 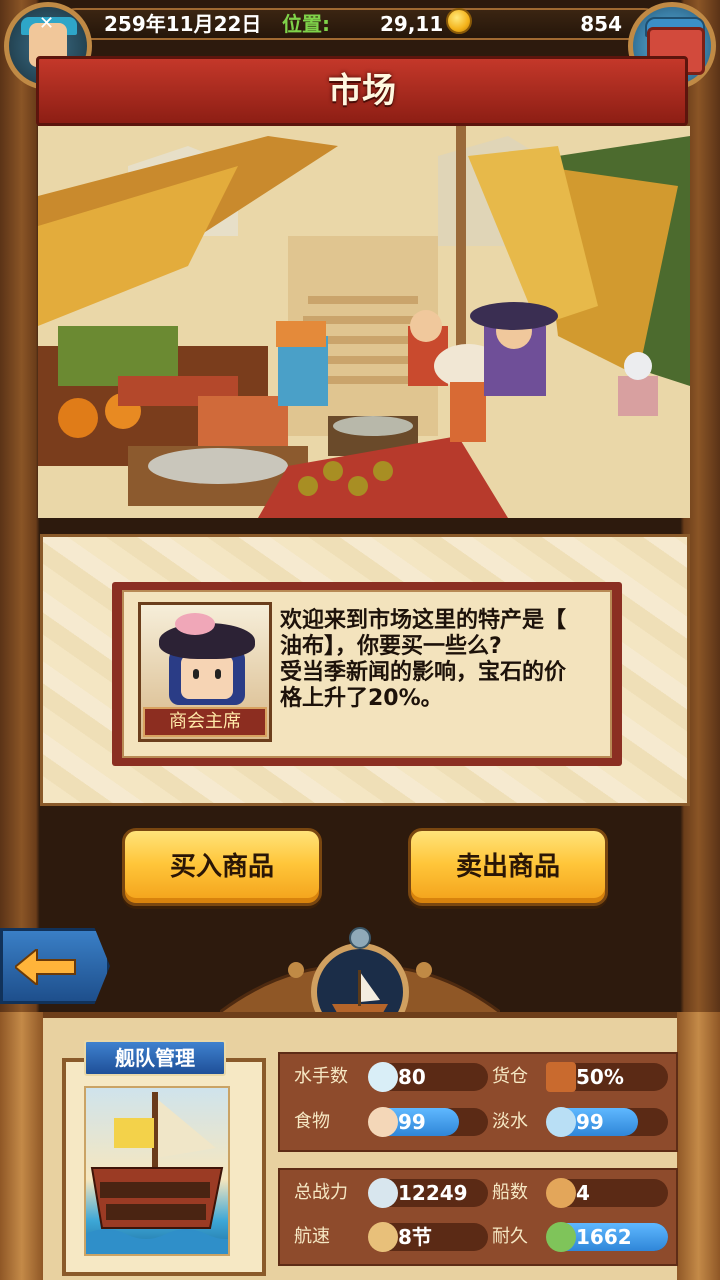 I want to click on gold-coin-icon, so click(x=459, y=21).